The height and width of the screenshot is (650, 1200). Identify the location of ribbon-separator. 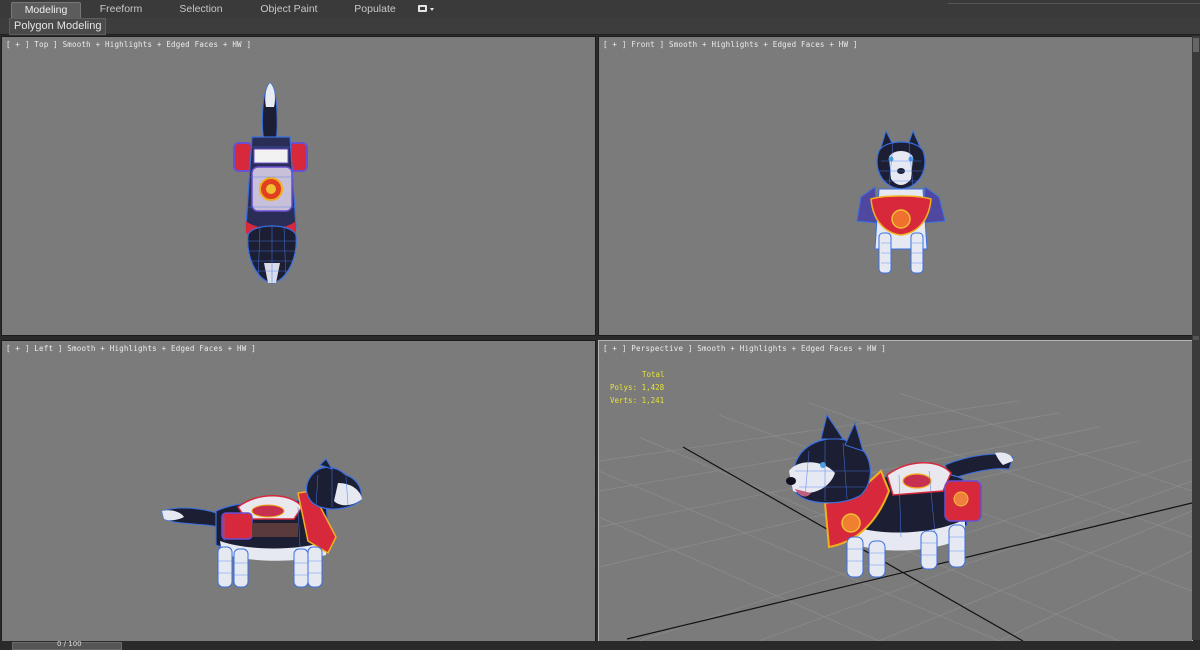
(1074, 8).